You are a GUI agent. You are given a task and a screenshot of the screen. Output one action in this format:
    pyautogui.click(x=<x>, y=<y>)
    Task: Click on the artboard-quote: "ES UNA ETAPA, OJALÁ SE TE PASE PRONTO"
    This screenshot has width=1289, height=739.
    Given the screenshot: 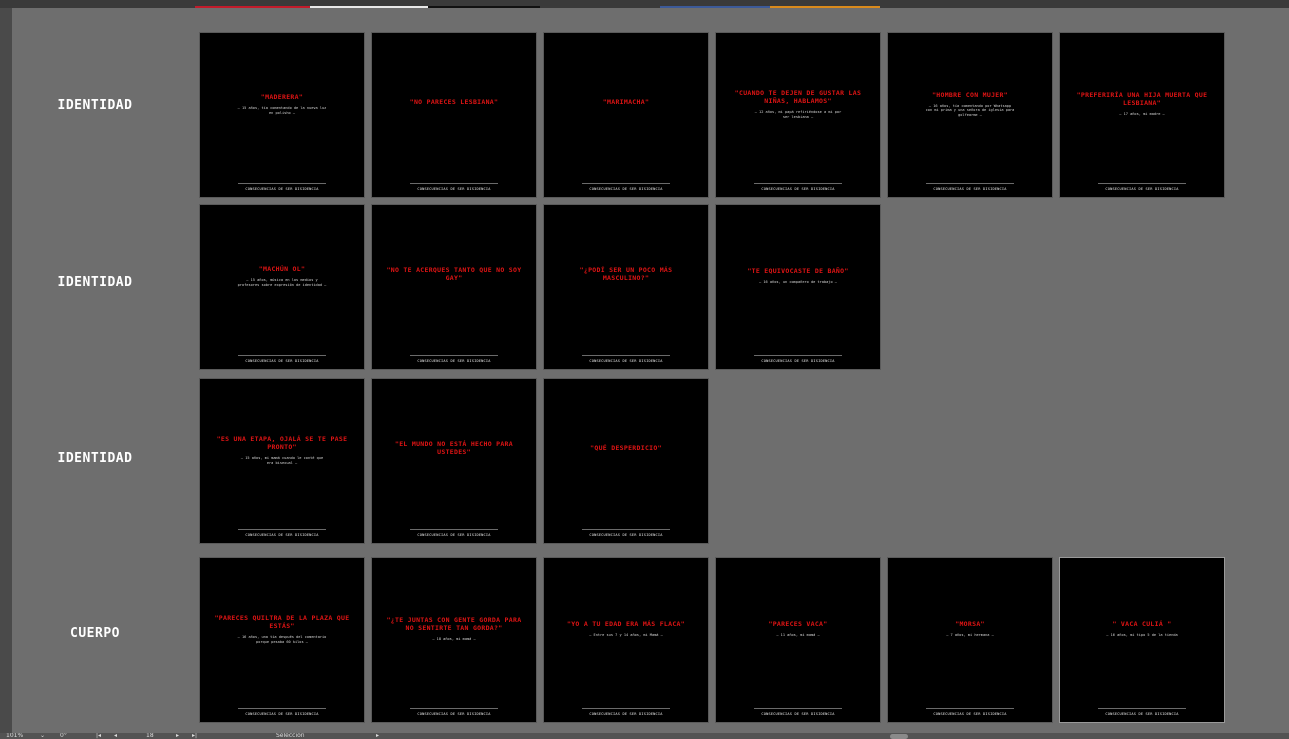 What is the action you would take?
    pyautogui.click(x=282, y=442)
    